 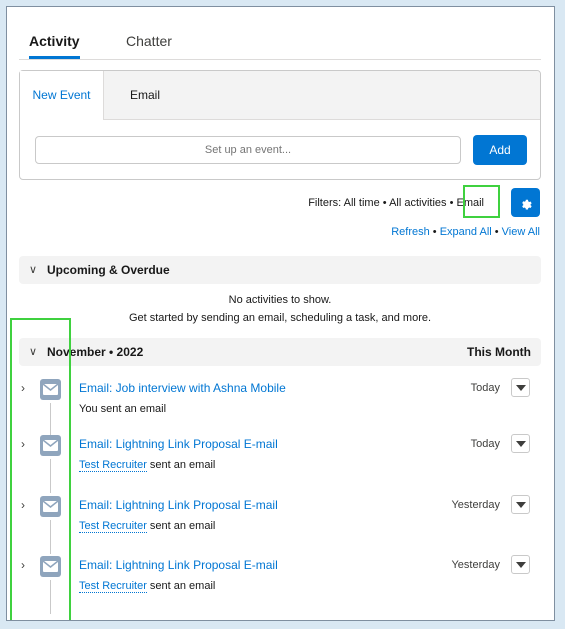 I want to click on activity-subject-link: Email: Job interview with Ashna Mobile, so click(x=182, y=388).